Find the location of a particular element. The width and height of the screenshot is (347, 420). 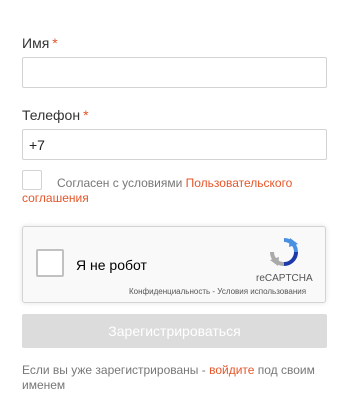

agree-text-line2: соглашения is located at coordinates (55, 198).